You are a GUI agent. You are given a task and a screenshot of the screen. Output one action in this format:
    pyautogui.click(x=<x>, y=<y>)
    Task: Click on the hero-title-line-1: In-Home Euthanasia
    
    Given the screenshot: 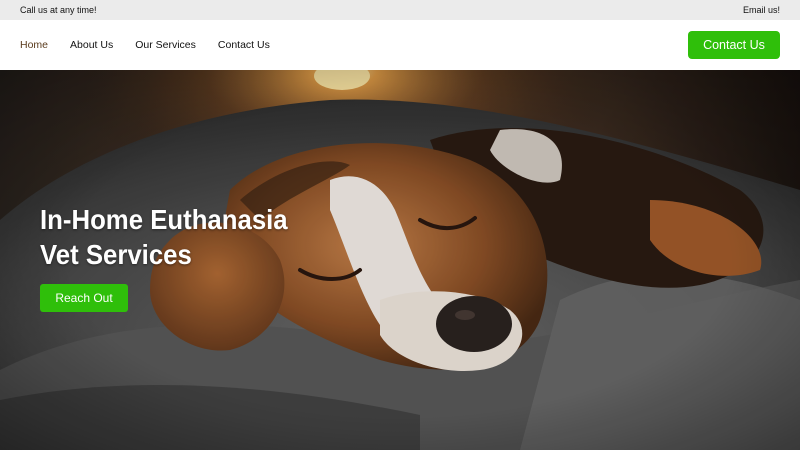 What is the action you would take?
    pyautogui.click(x=164, y=219)
    